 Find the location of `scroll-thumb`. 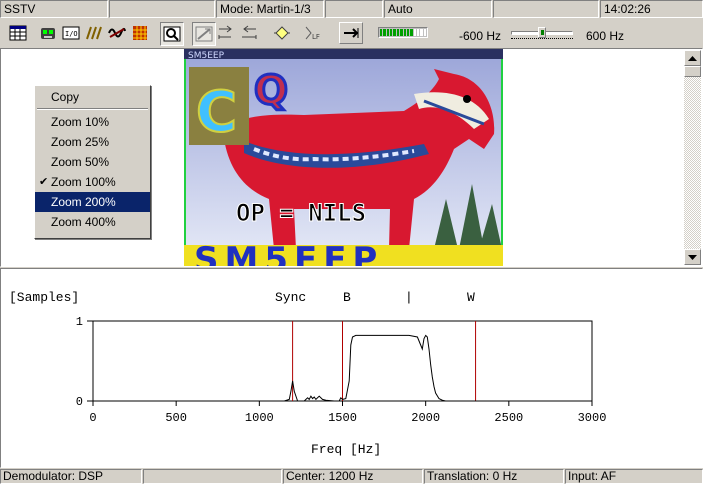

scroll-thumb is located at coordinates (692, 71).